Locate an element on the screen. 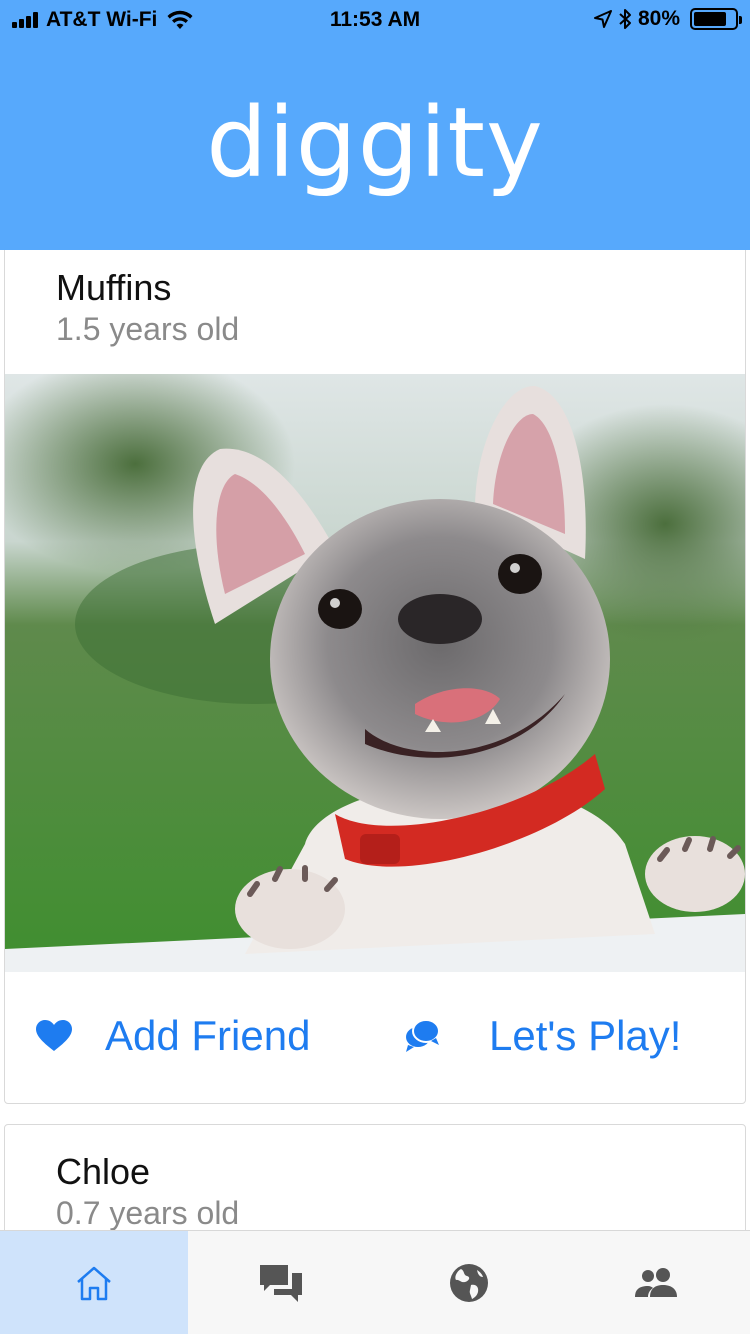 The height and width of the screenshot is (1334, 750). tab-explore is located at coordinates (469, 1282).